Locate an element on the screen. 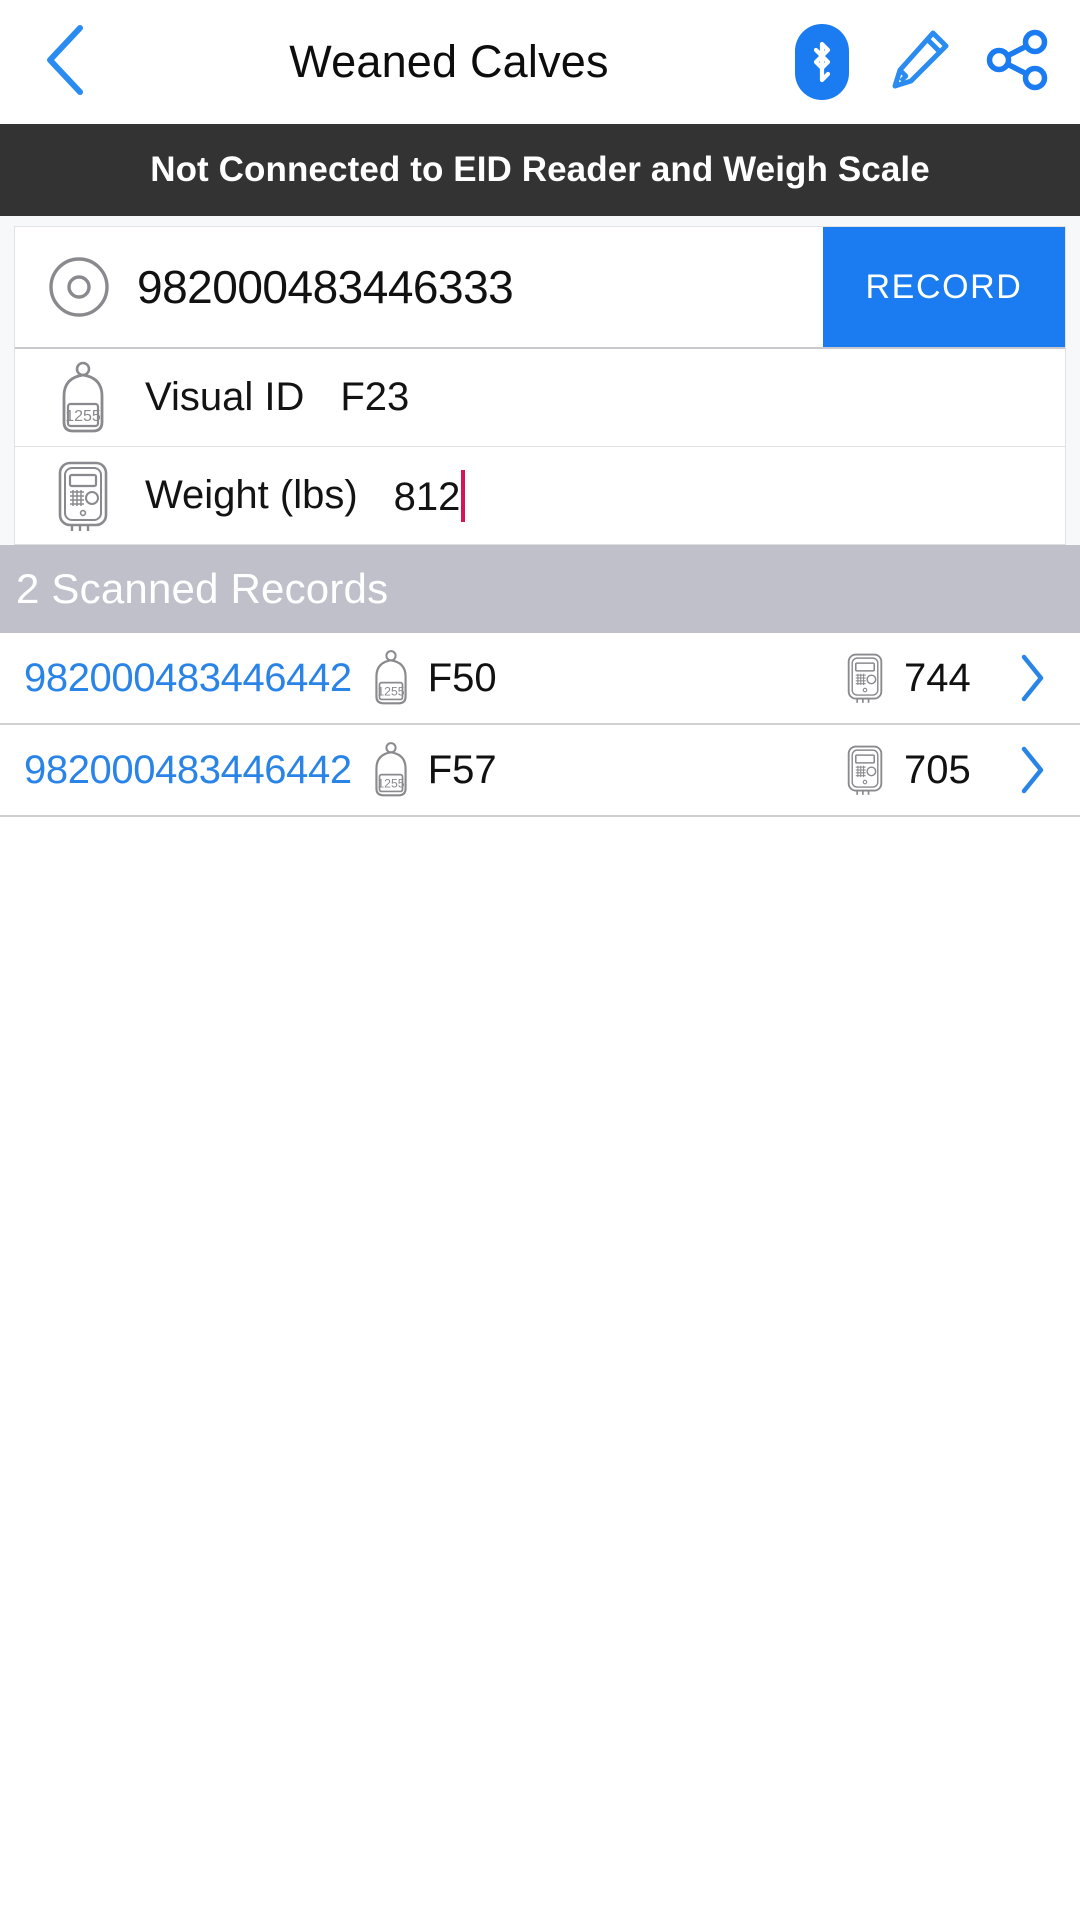  eid-value: 982000483446333 is located at coordinates (325, 287).